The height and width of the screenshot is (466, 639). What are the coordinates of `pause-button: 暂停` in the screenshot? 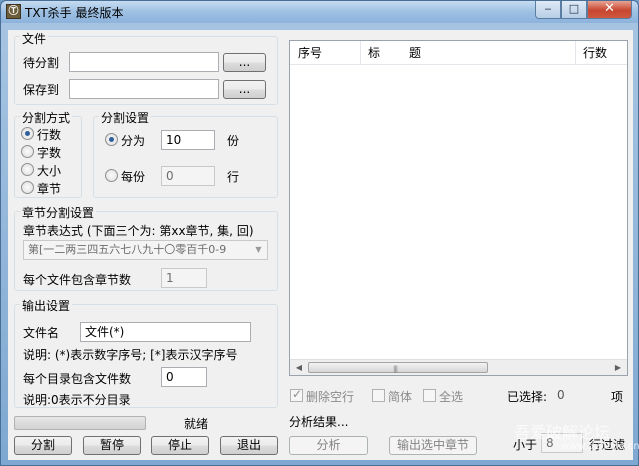 It's located at (112, 445).